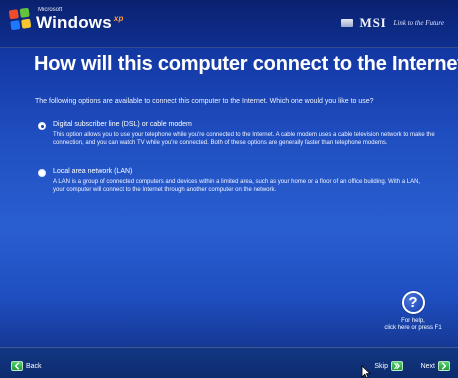 The width and height of the screenshot is (458, 378). Describe the element at coordinates (50, 10) in the screenshot. I see `microsoft-label: Microsoft` at that location.